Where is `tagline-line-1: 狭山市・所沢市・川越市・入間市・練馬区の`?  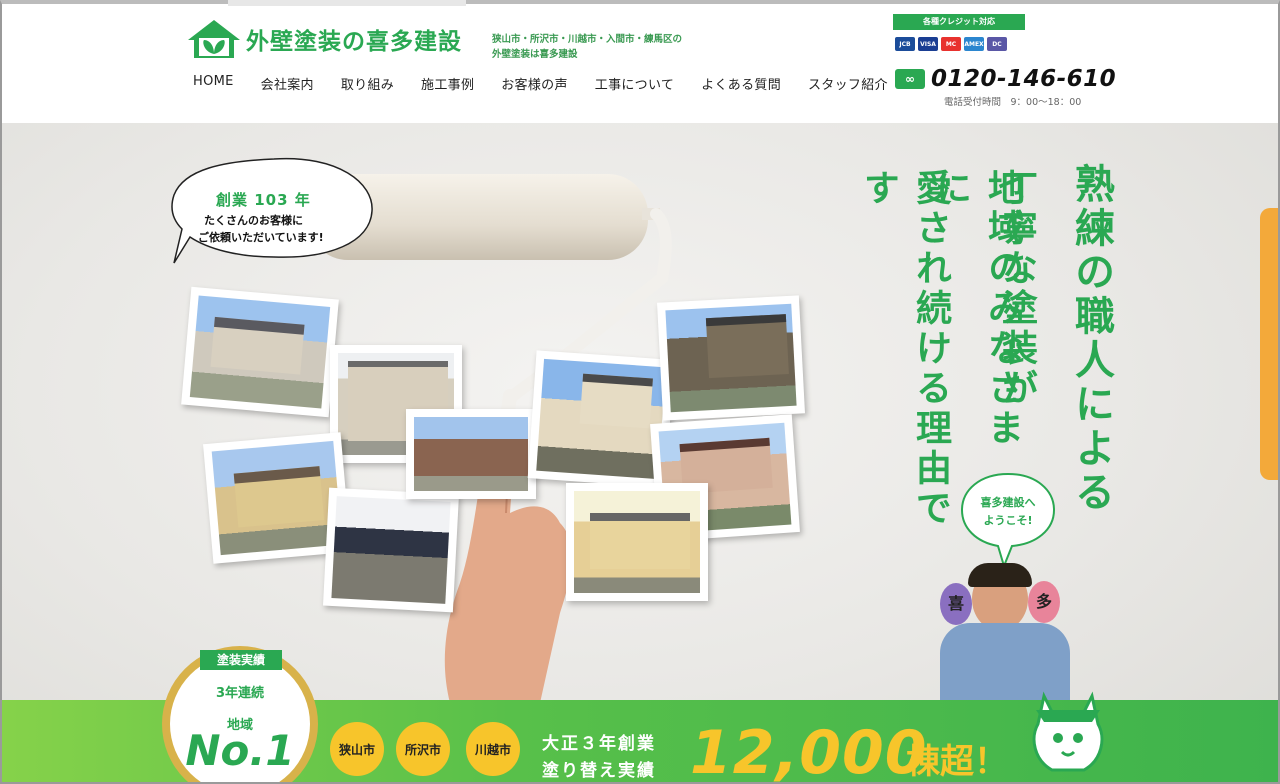 tagline-line-1: 狭山市・所沢市・川越市・入間市・練馬区の is located at coordinates (587, 39).